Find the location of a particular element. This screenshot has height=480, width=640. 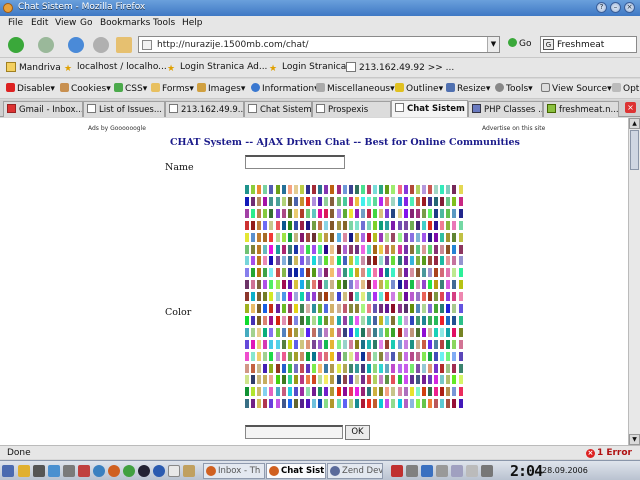

close-tab-icon: × is located at coordinates (630, 107).